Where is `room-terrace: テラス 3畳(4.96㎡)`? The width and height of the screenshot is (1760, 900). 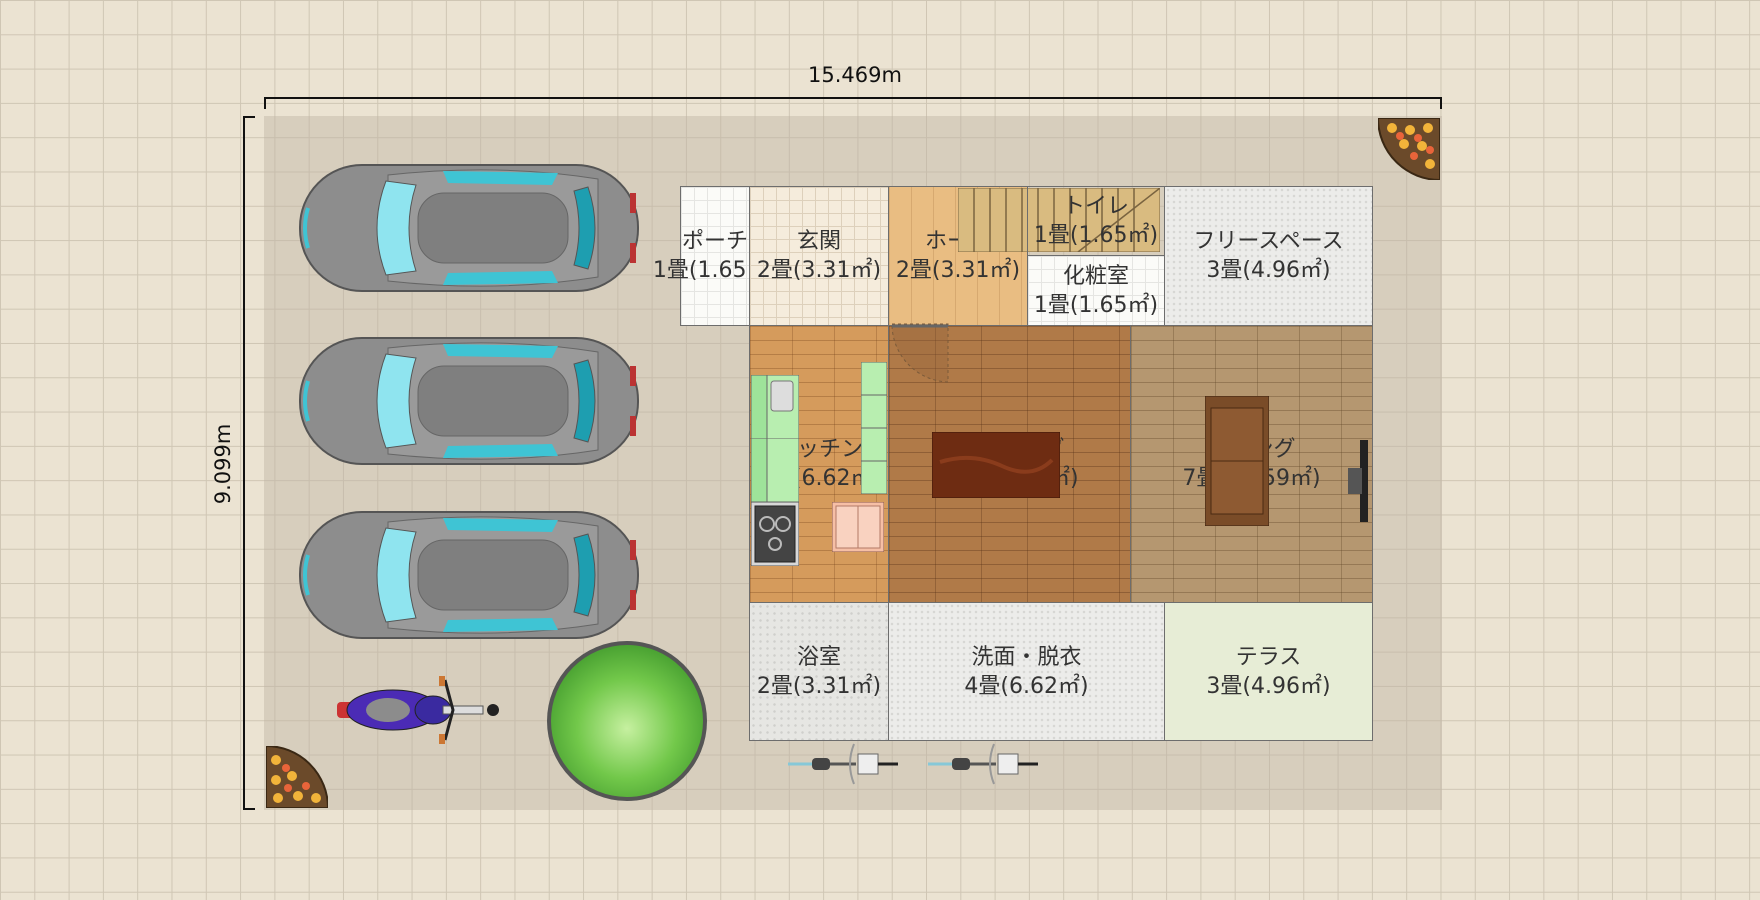
room-terrace: テラス 3畳(4.96㎡) is located at coordinates (1268, 671).